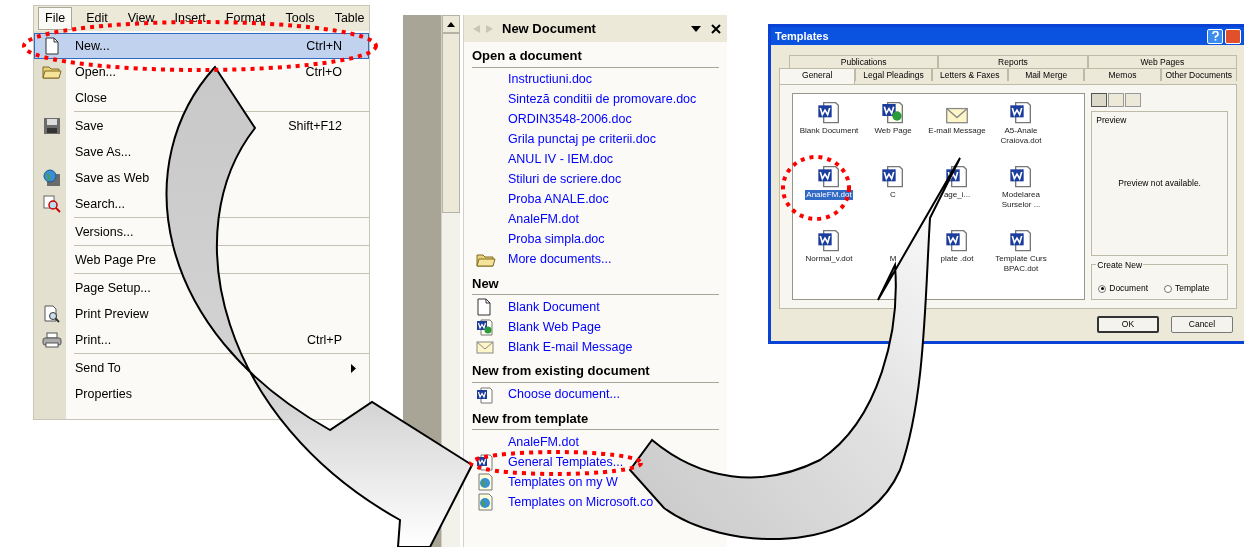  I want to click on template-item: A5-Anale Craiova.dot, so click(1021, 136).